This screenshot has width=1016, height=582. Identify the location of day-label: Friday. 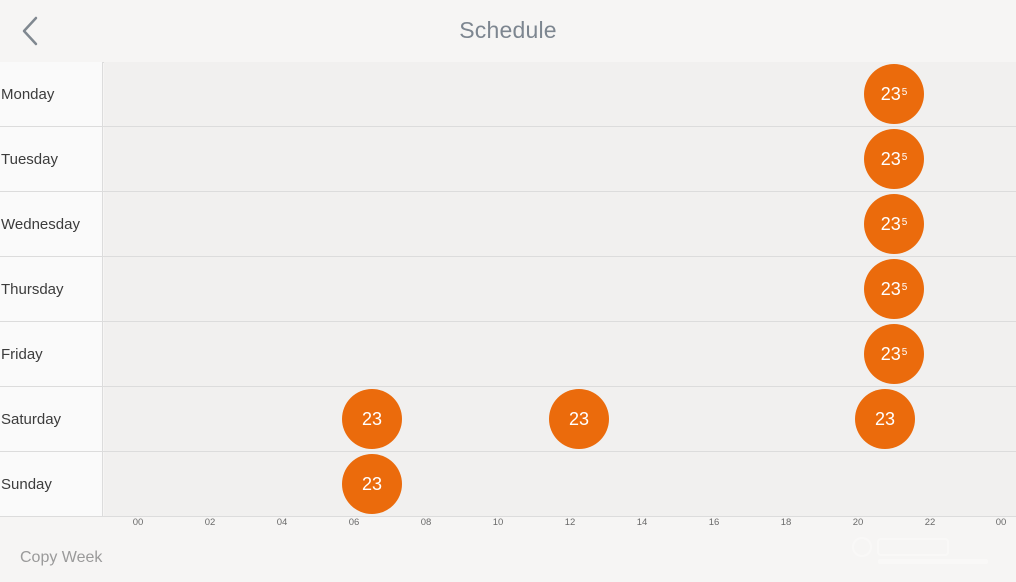
(51, 354).